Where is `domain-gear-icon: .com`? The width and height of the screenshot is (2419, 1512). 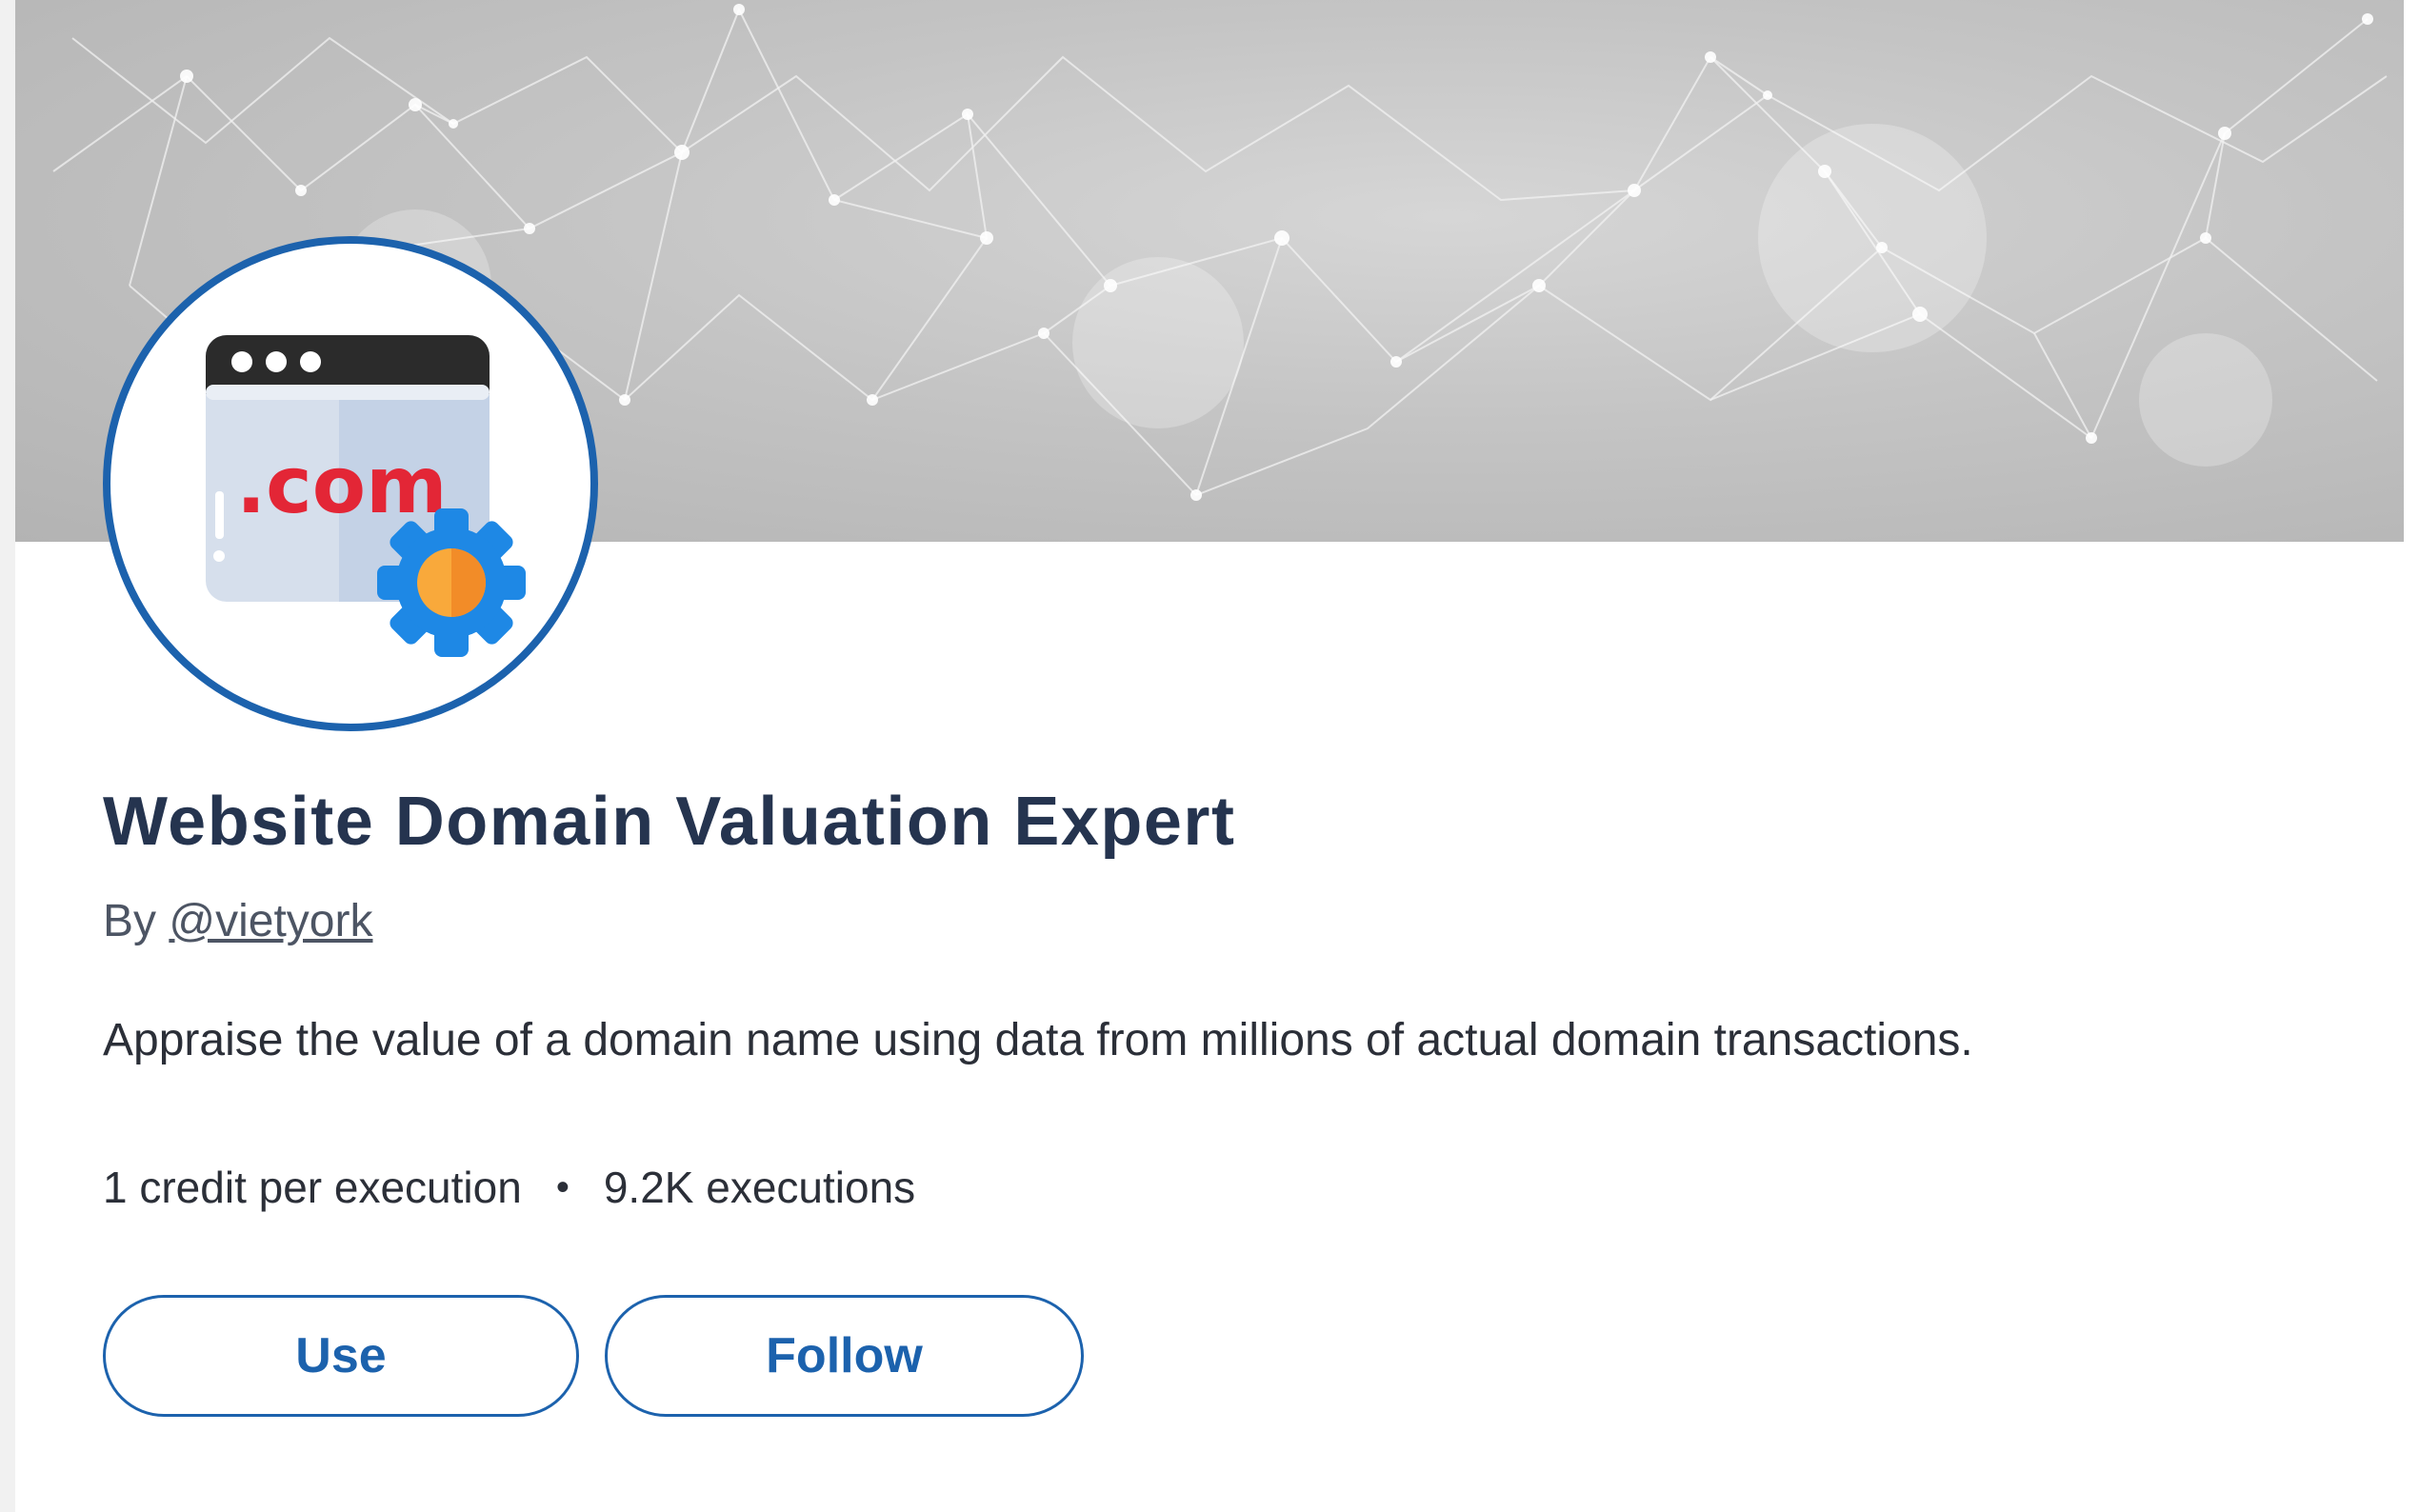
domain-gear-icon: .com is located at coordinates (366, 496).